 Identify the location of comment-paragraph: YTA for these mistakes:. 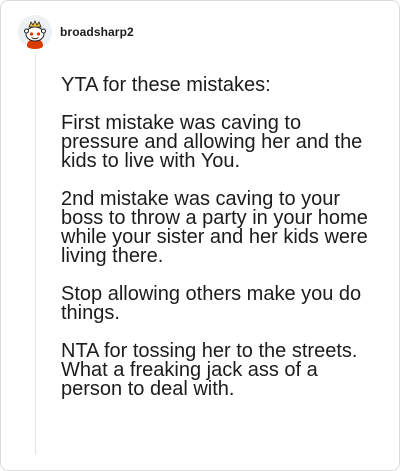
(166, 85).